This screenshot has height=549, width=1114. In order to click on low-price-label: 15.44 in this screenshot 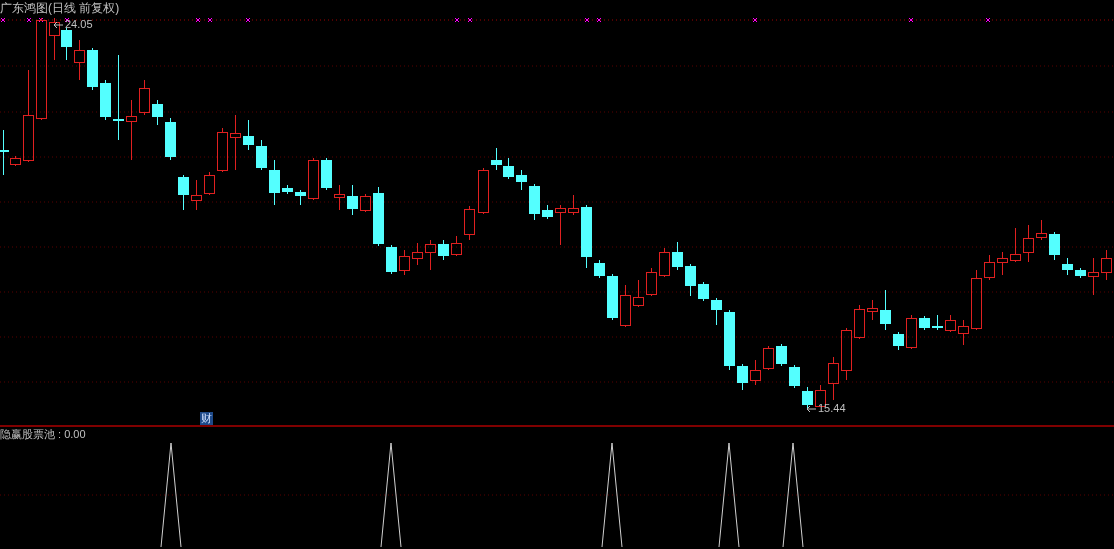, I will do `click(832, 408)`.